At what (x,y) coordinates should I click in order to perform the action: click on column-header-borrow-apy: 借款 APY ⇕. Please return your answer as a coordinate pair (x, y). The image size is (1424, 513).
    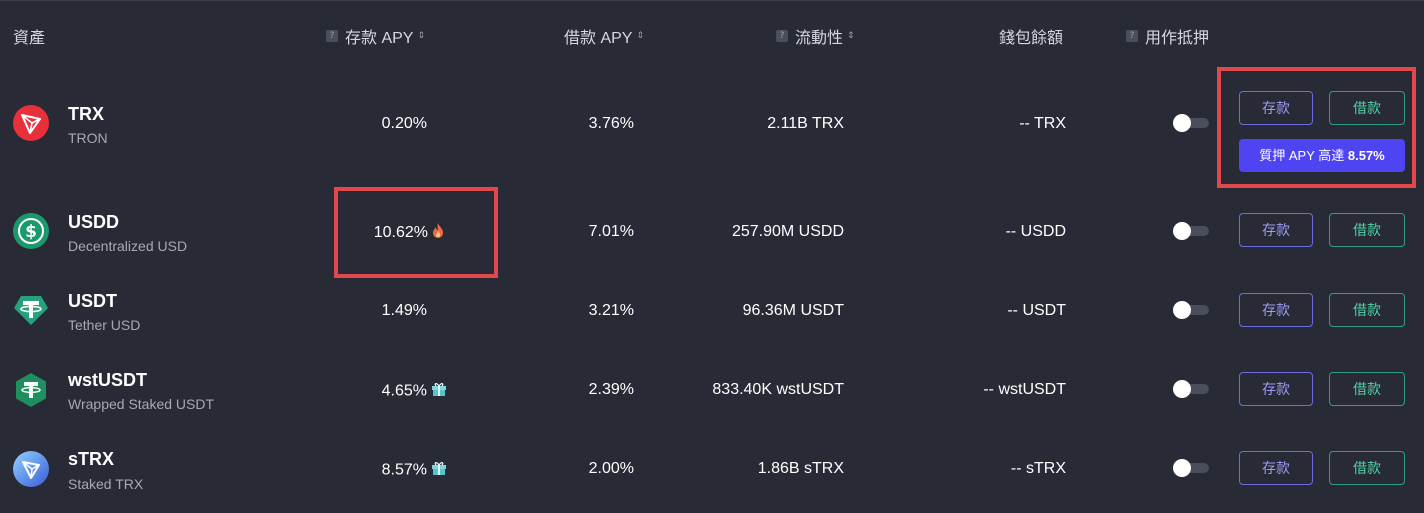
    Looking at the image, I should click on (604, 36).